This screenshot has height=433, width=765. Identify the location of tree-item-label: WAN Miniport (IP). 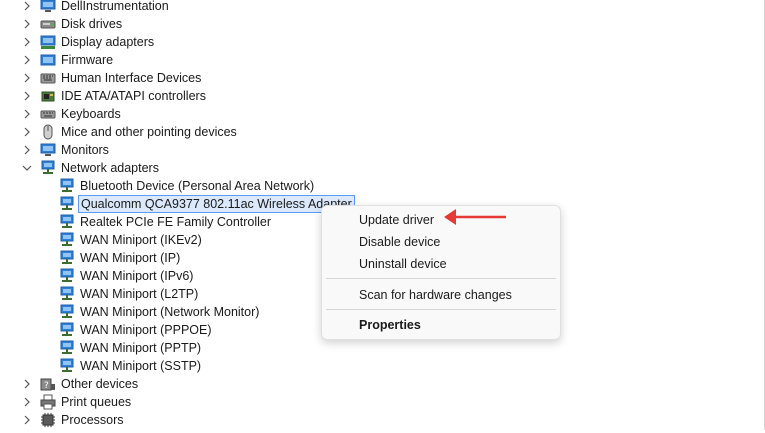
(130, 258).